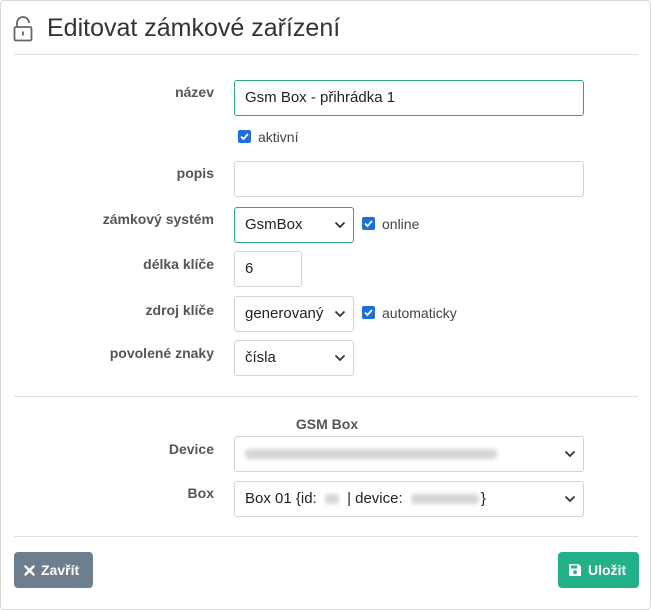 The image size is (651, 610). What do you see at coordinates (179, 310) in the screenshot?
I see `key-source-label: zdroj klíče` at bounding box center [179, 310].